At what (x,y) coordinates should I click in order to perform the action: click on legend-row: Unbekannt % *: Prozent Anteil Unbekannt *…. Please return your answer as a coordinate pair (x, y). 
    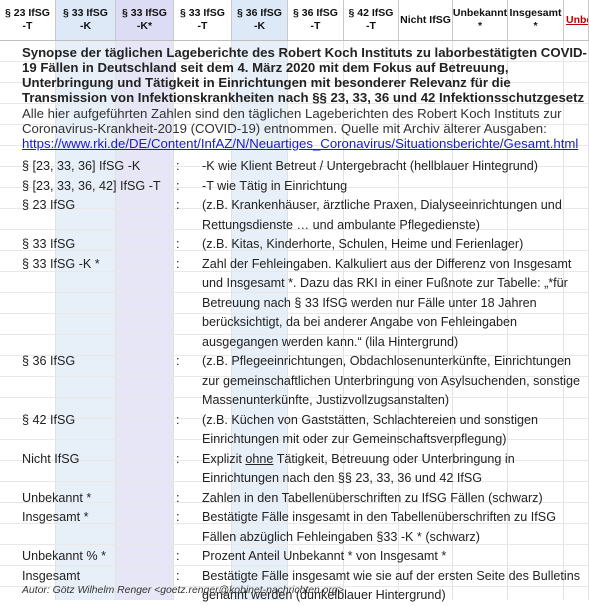
    Looking at the image, I should click on (305, 557).